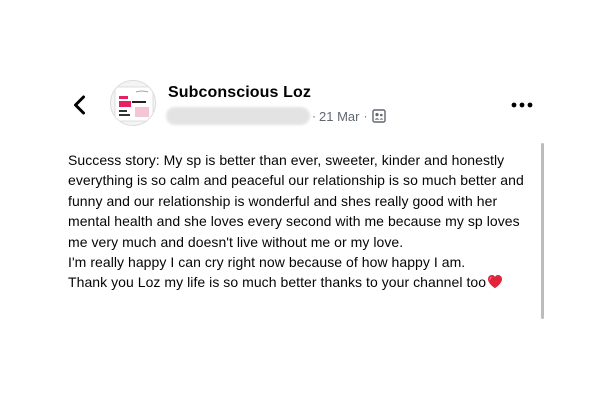 The image size is (600, 400). I want to click on scrollbar, so click(542, 231).